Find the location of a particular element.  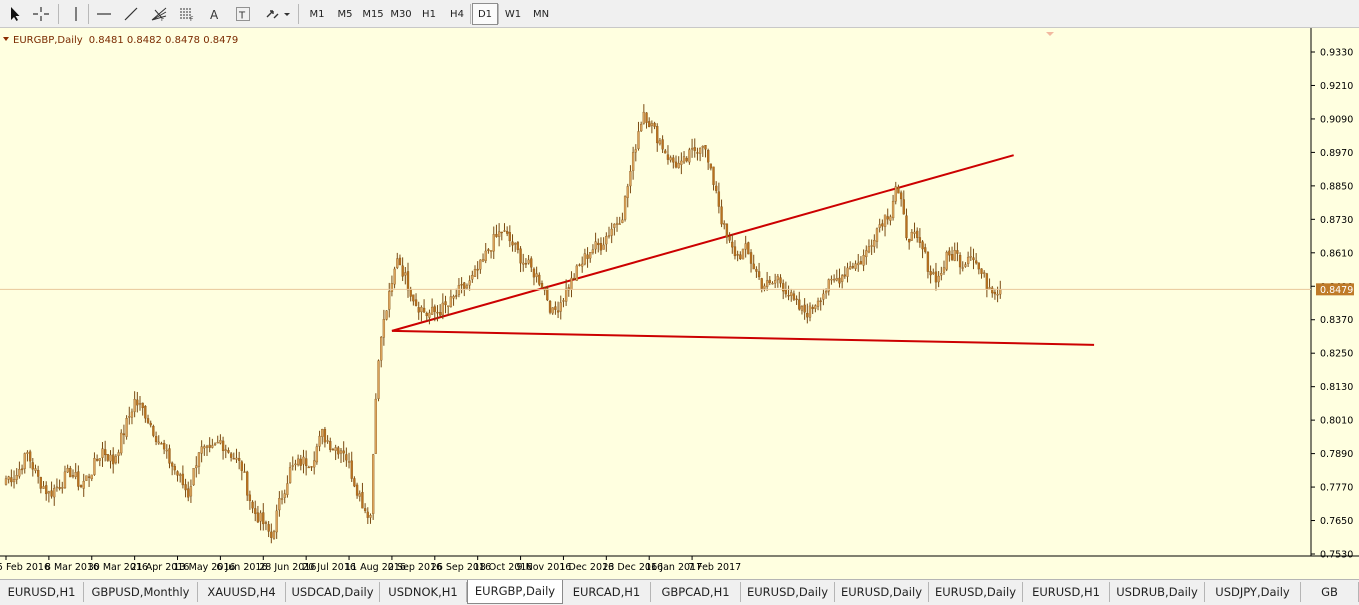

timeframe-m1-button: M1 is located at coordinates (317, 14).